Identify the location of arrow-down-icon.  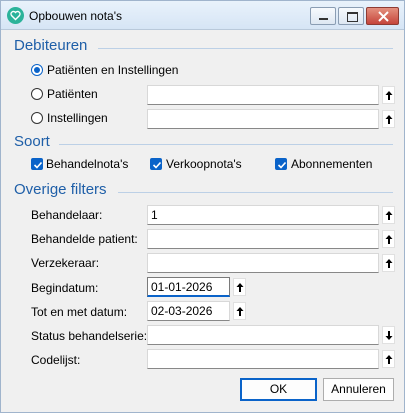
(389, 335).